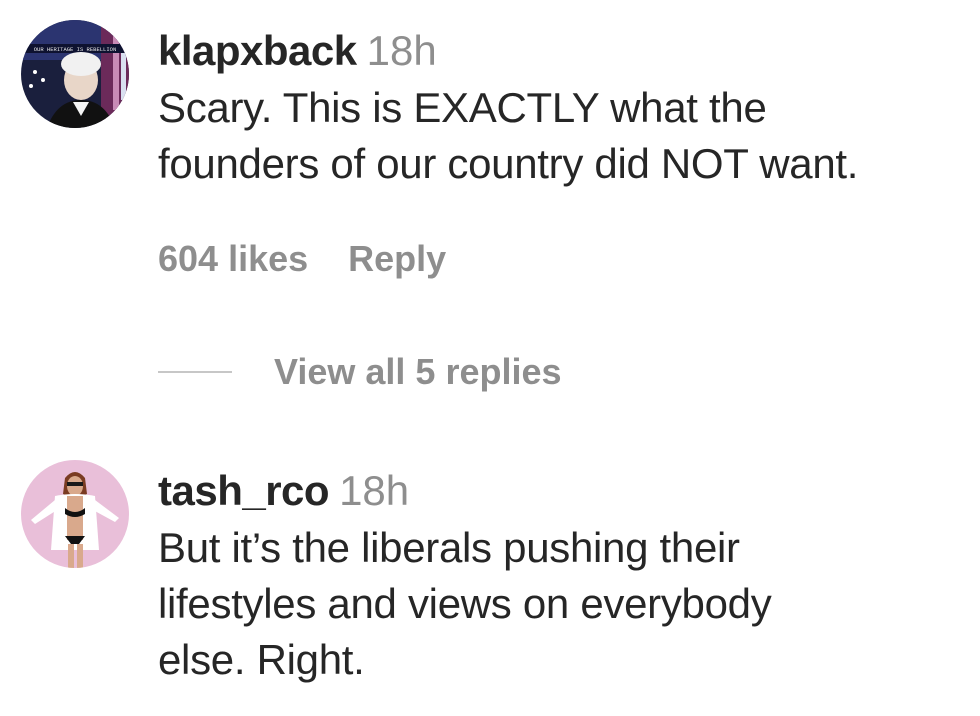 The width and height of the screenshot is (980, 716). Describe the element at coordinates (462, 107) in the screenshot. I see `comment-text-line: Scary. This is EXACTLY what the` at that location.